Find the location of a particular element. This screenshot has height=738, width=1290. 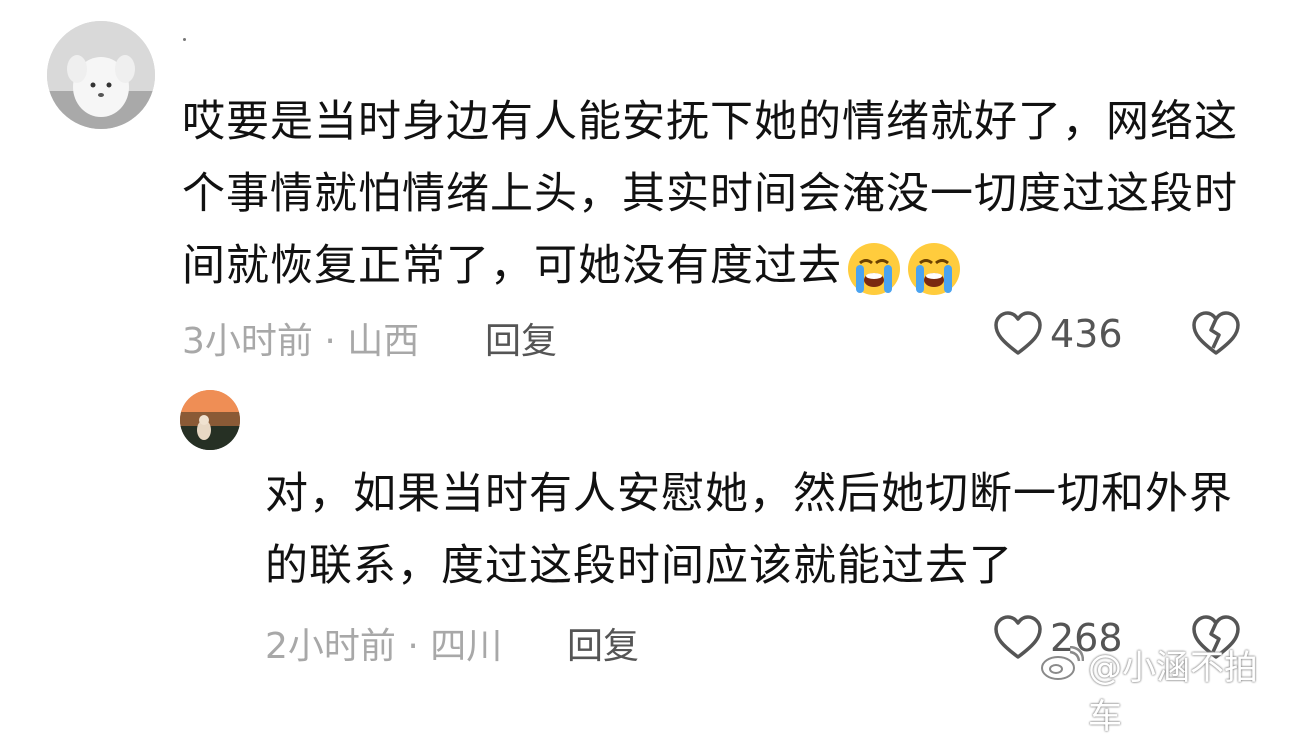

watermark: @小涵不拍车 is located at coordinates (1173, 692).